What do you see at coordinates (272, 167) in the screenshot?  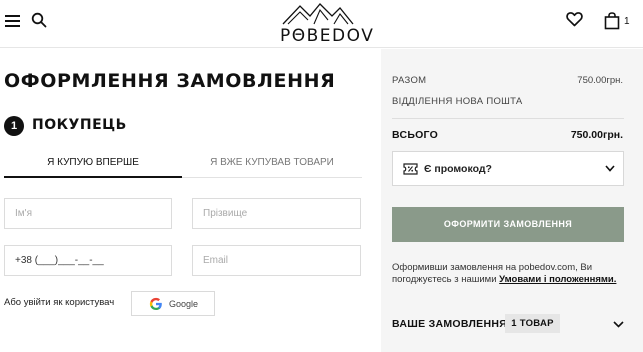 I see `tab-returning-customer: Я ВЖЕ КУПУВАВ ТОВАРИ` at bounding box center [272, 167].